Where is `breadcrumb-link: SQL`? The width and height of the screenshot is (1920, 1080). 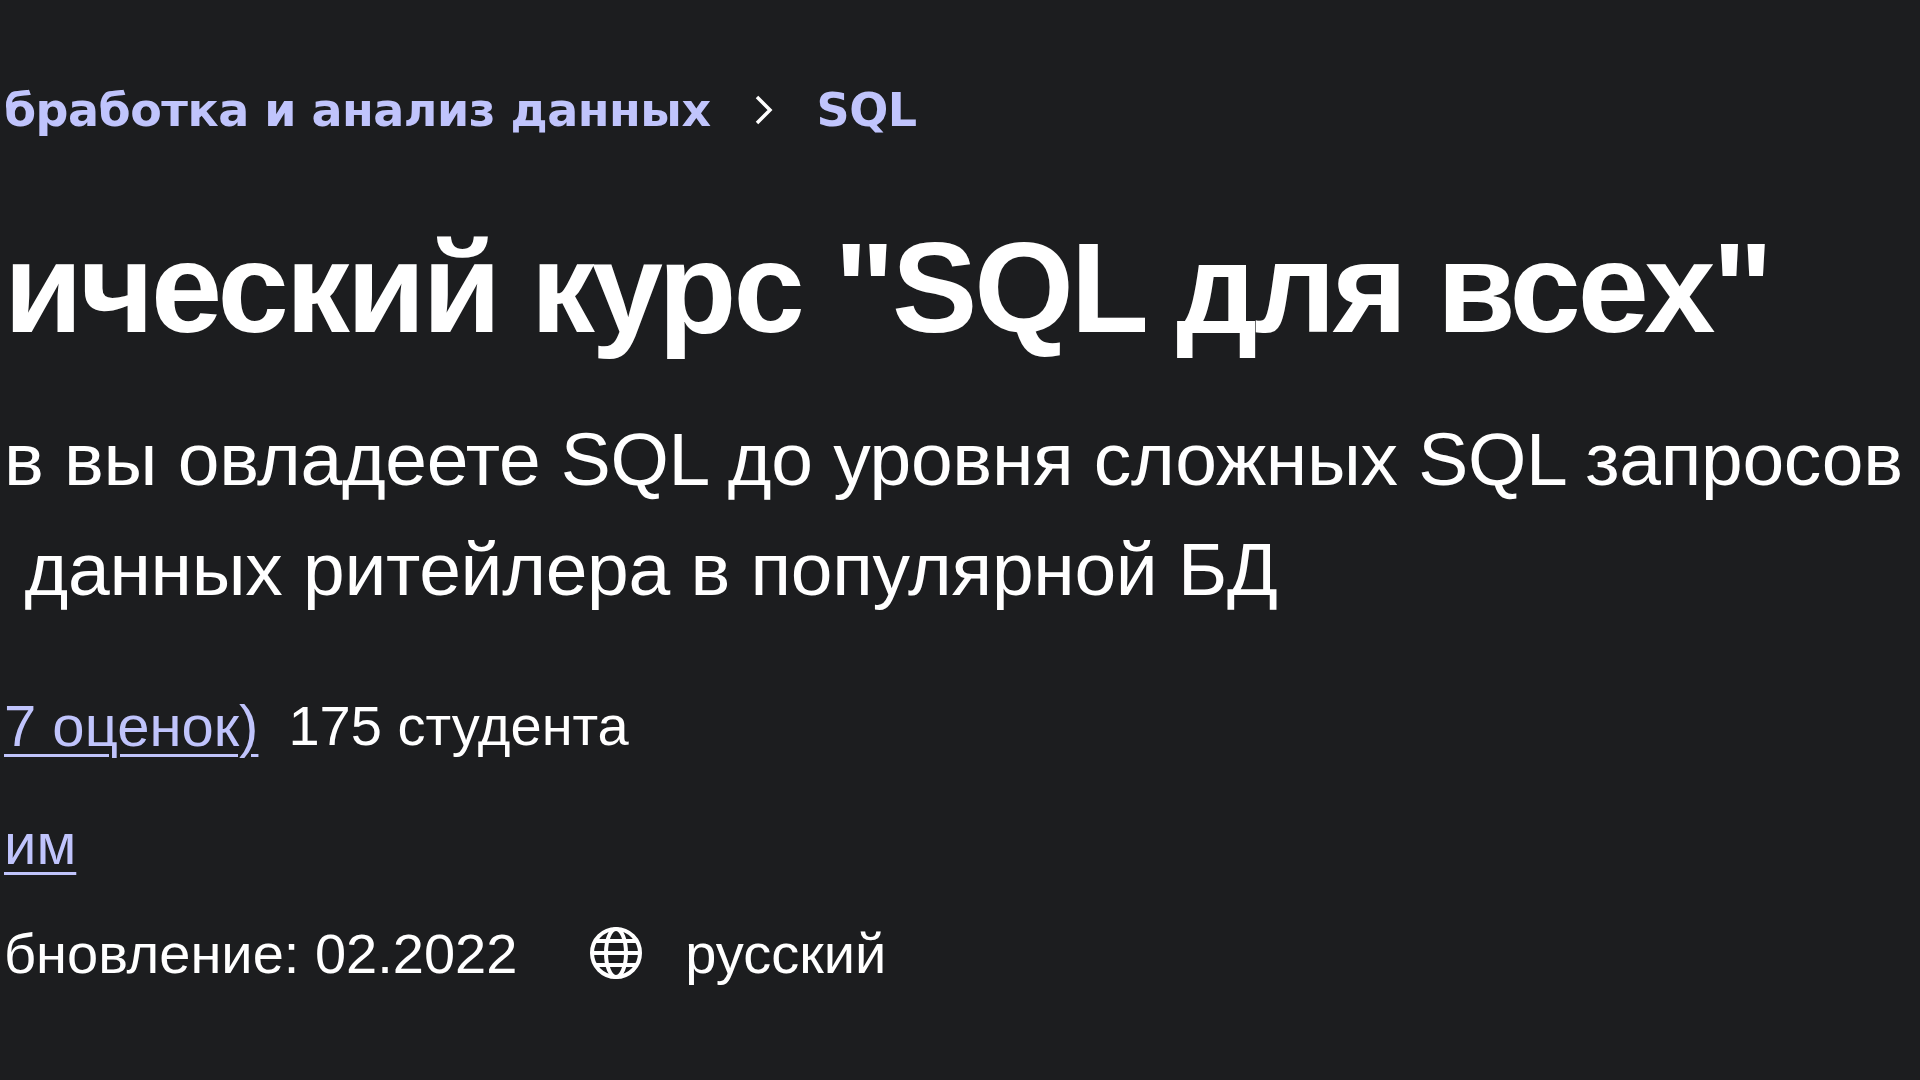 breadcrumb-link: SQL is located at coordinates (866, 110).